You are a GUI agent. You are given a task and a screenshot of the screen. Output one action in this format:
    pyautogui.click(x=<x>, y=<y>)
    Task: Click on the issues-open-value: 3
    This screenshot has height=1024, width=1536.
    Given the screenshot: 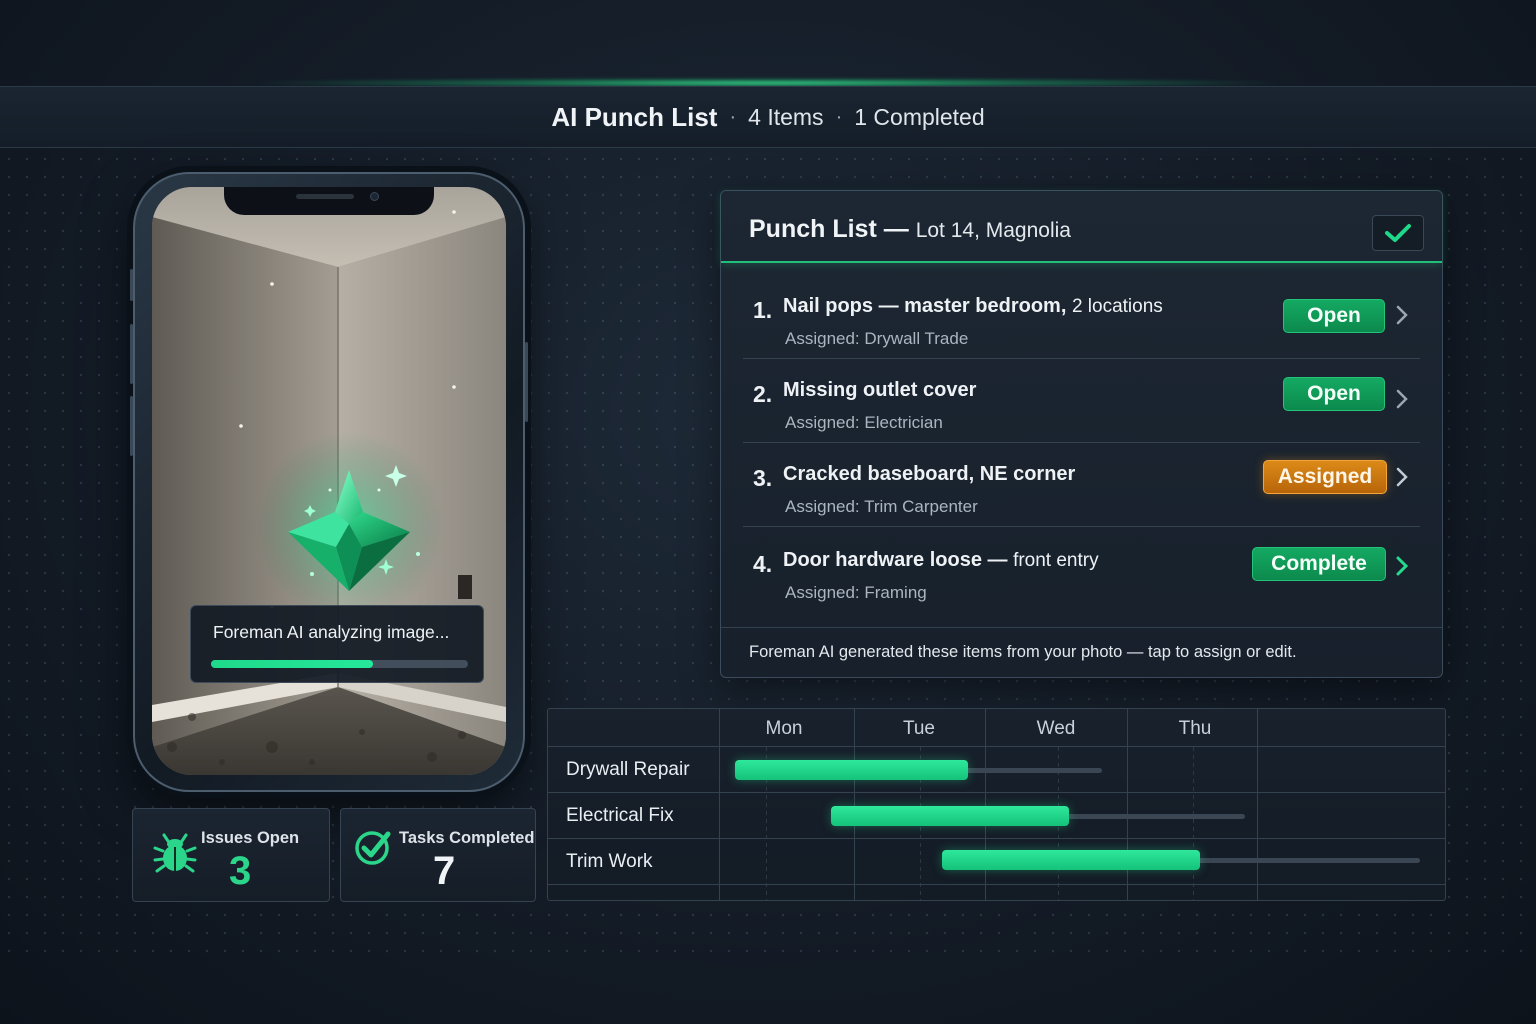 What is the action you would take?
    pyautogui.click(x=240, y=871)
    